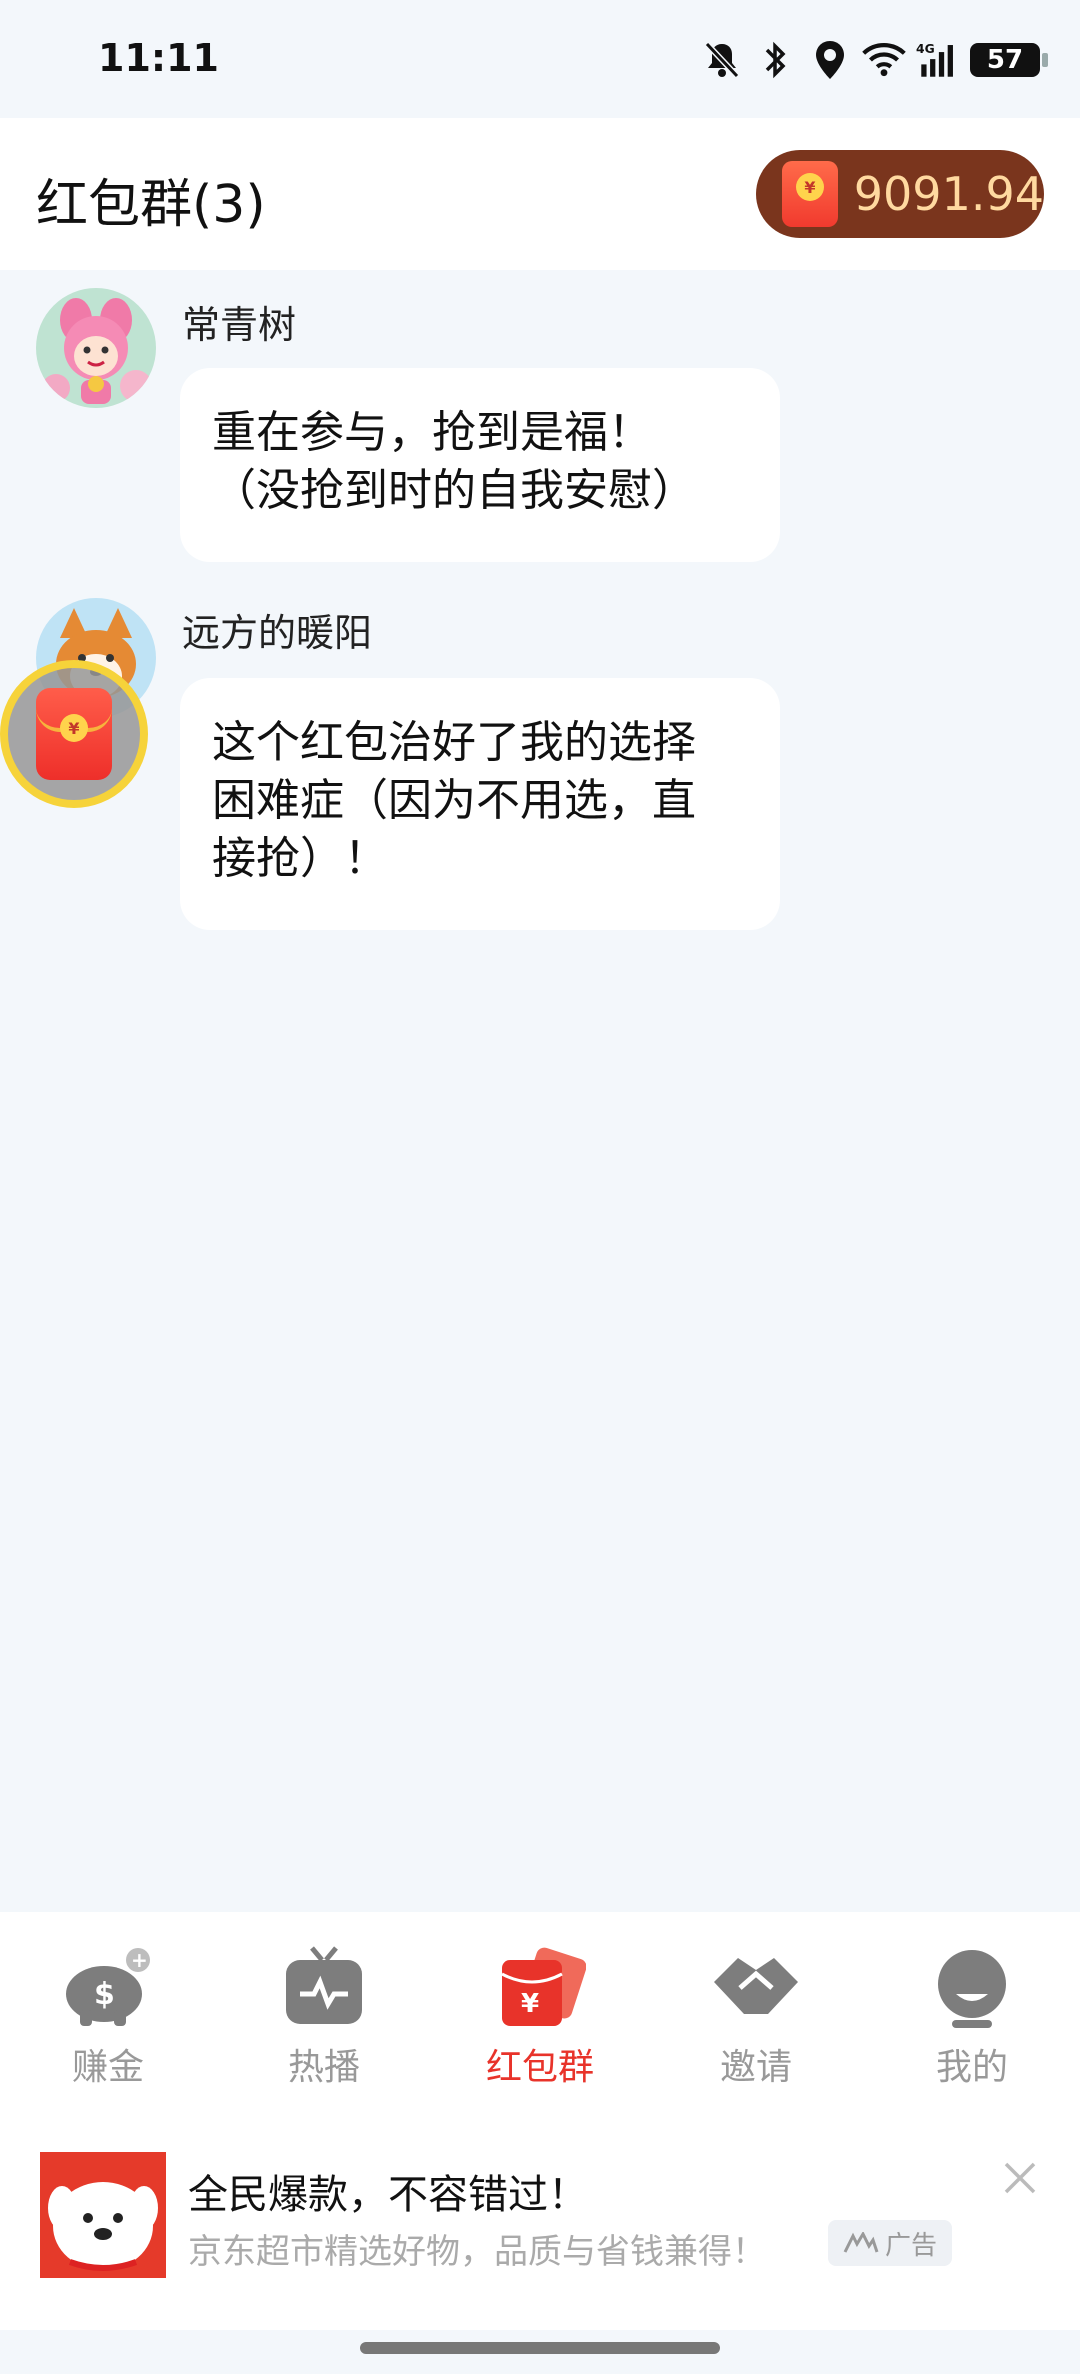  Describe the element at coordinates (158, 58) in the screenshot. I see `status-time: 11:11` at that location.